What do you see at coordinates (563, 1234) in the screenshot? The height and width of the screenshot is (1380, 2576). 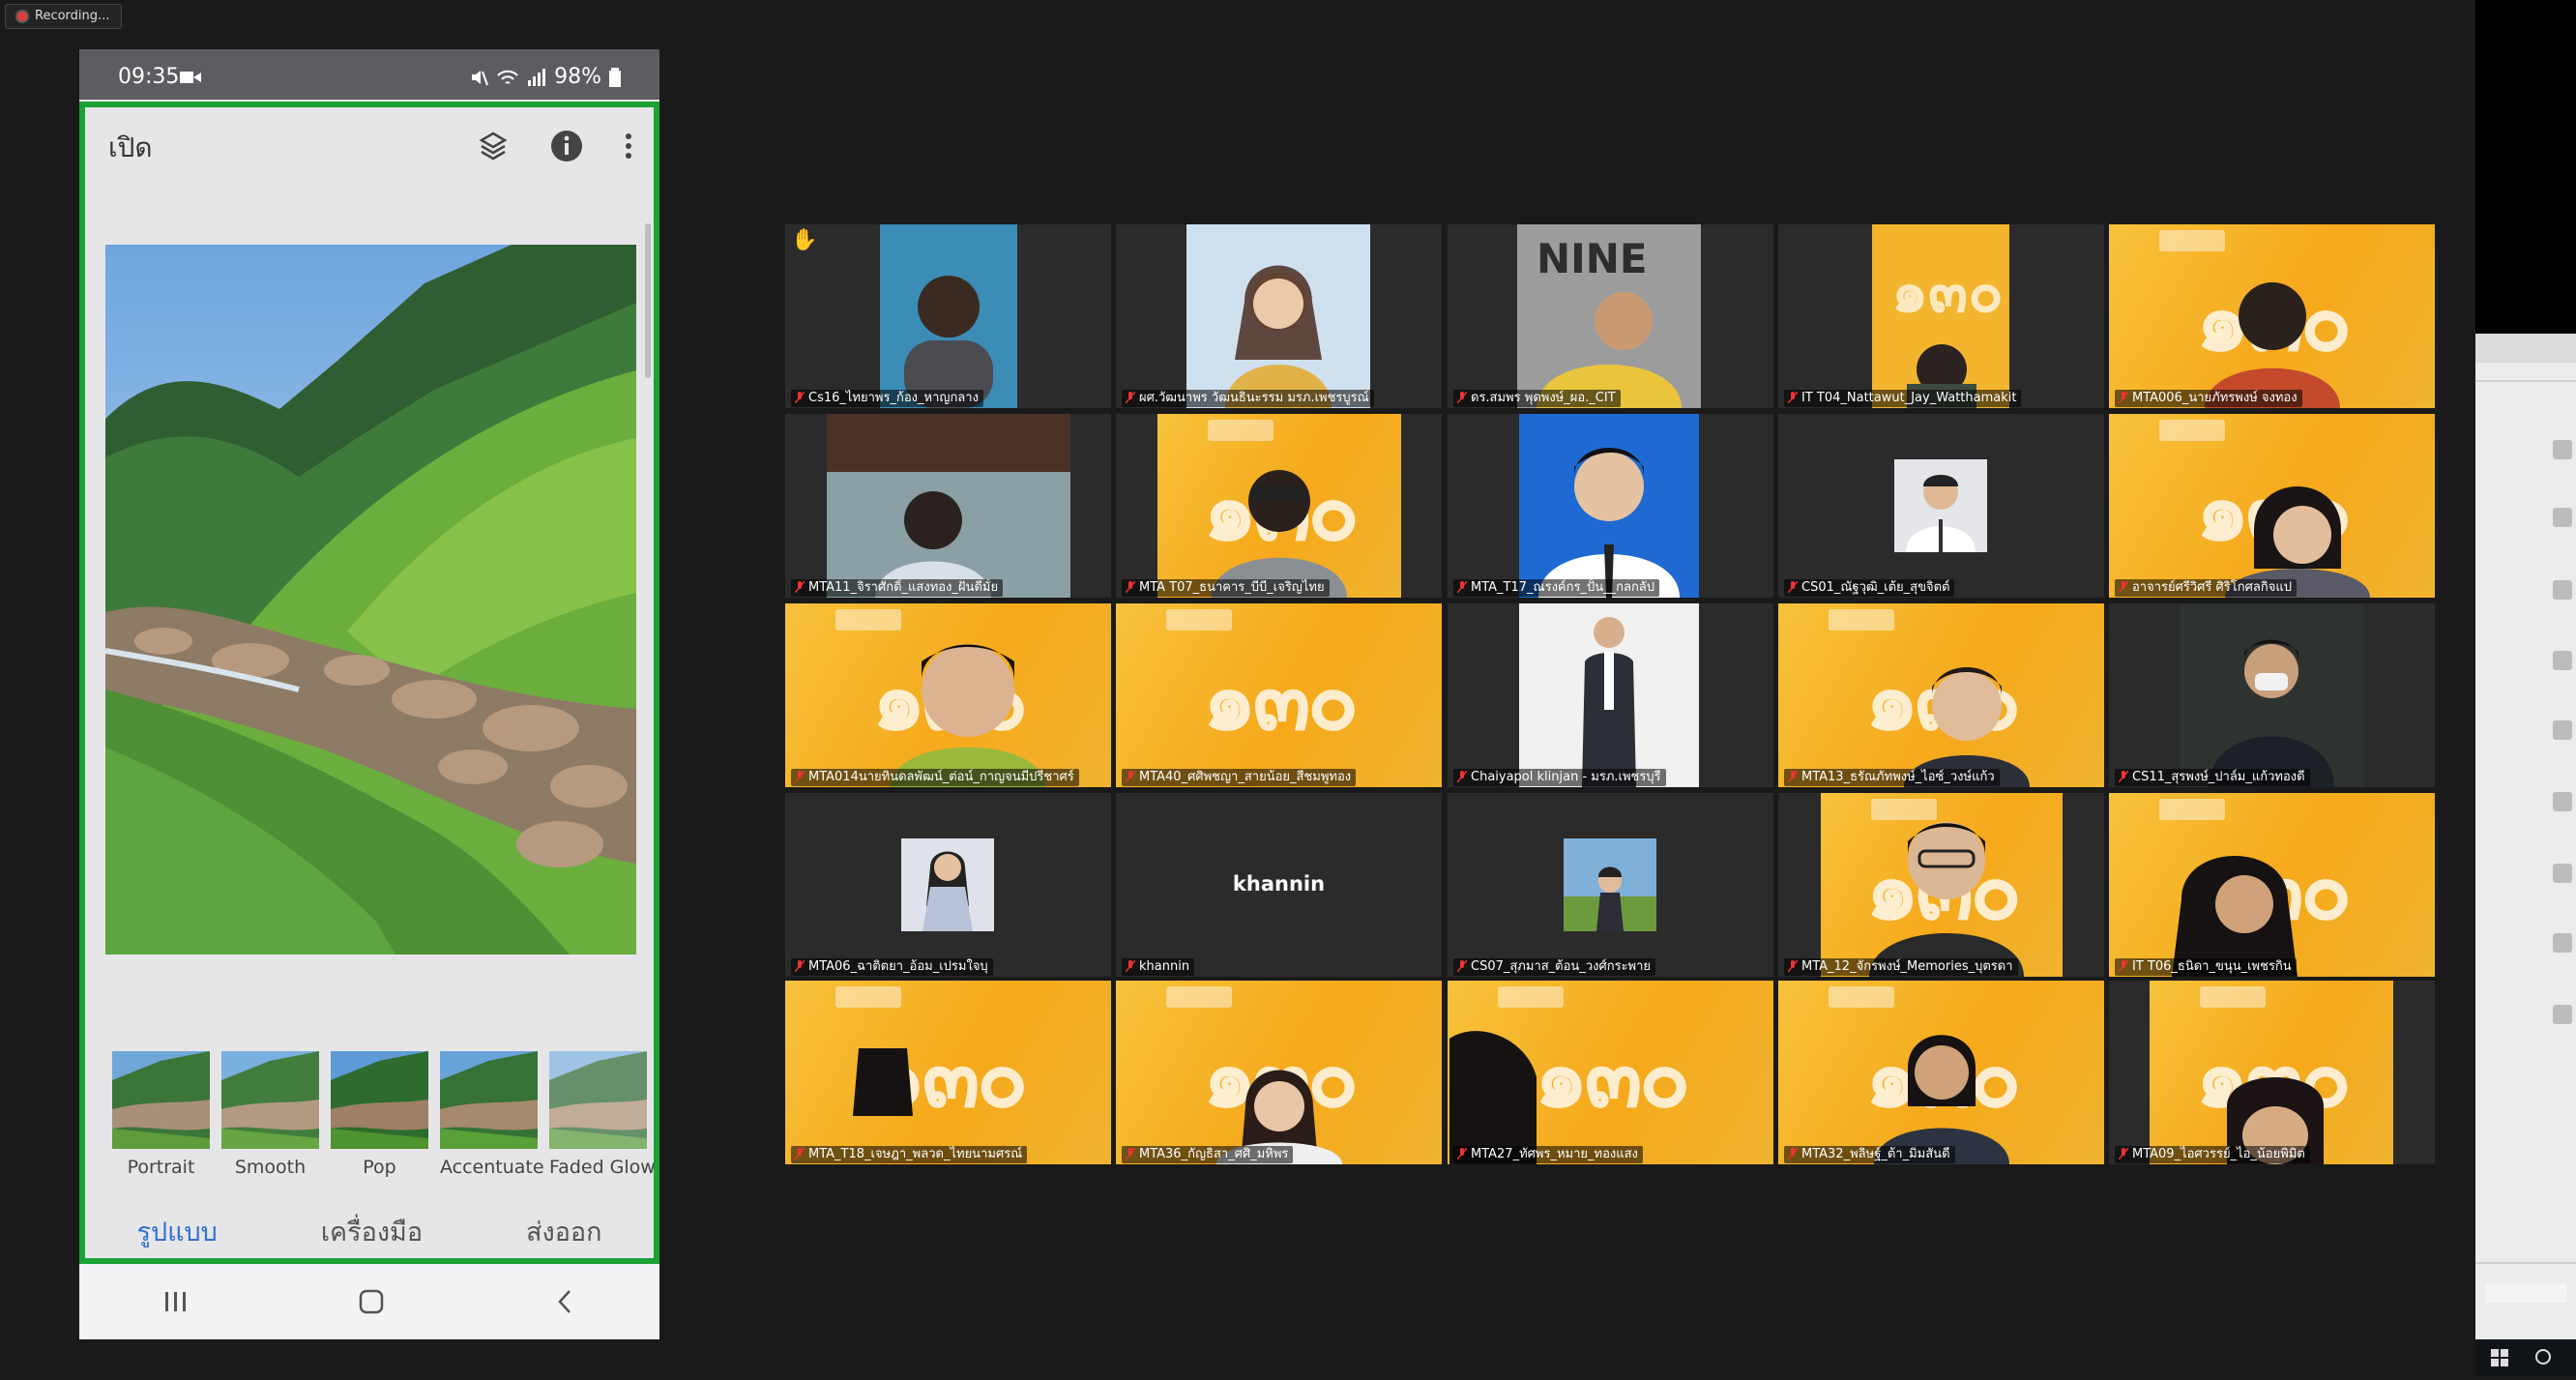 I see `tab-export: ส่งออก` at bounding box center [563, 1234].